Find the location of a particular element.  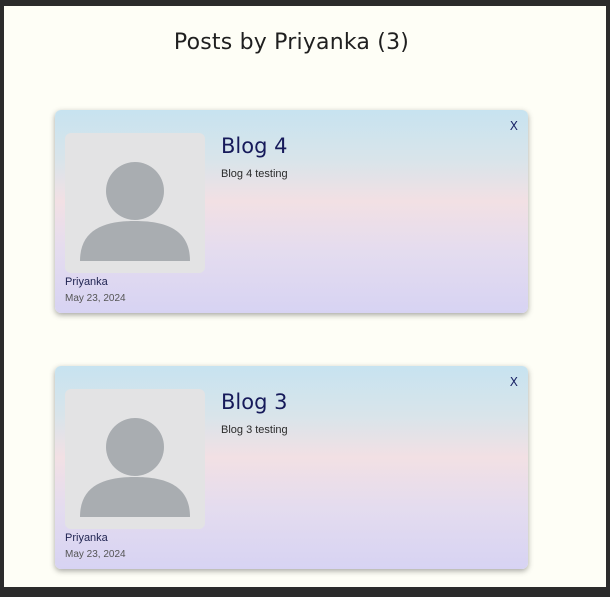

post-description: Blog 4 testing is located at coordinates (254, 174).